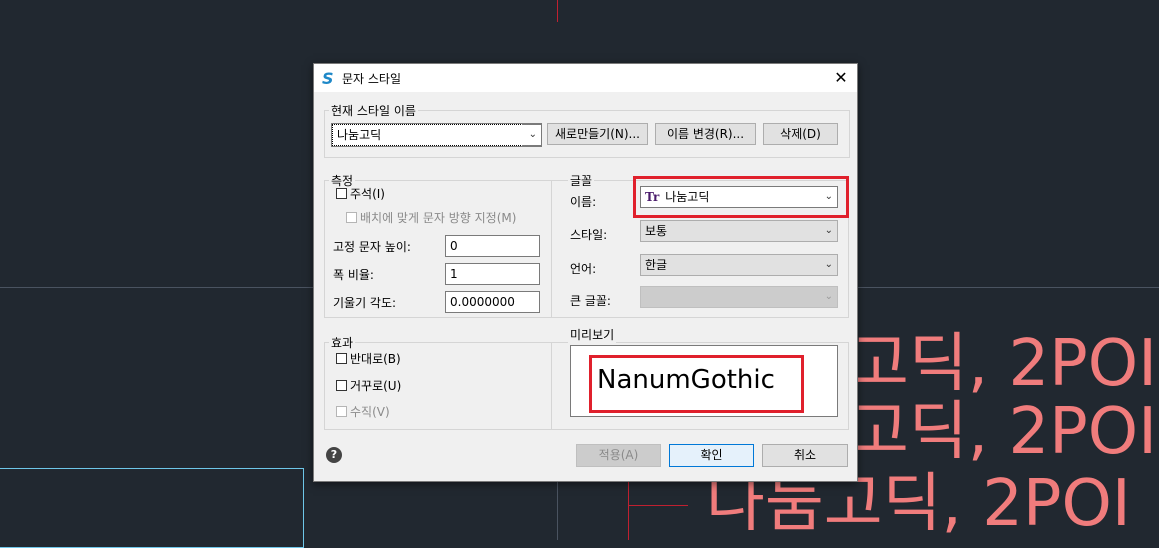 The image size is (1159, 548). I want to click on font-name-highlight, so click(741, 197).